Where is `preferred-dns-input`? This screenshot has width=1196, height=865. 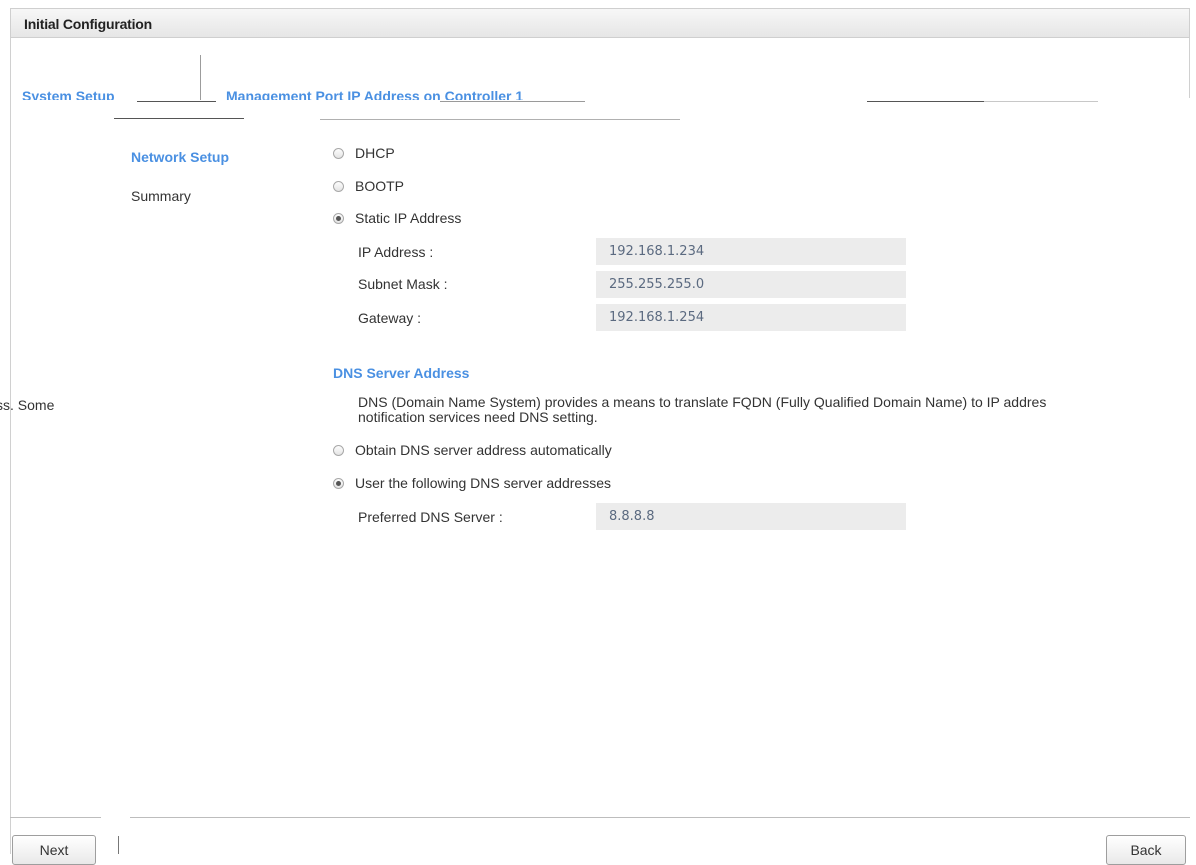 preferred-dns-input is located at coordinates (751, 516).